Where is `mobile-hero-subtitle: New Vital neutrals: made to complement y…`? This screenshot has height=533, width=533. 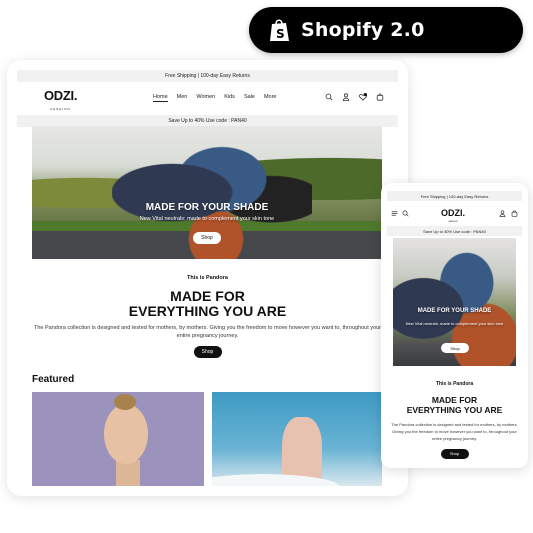
mobile-hero-subtitle: New Vital neutrals: made to complement y… is located at coordinates (454, 323).